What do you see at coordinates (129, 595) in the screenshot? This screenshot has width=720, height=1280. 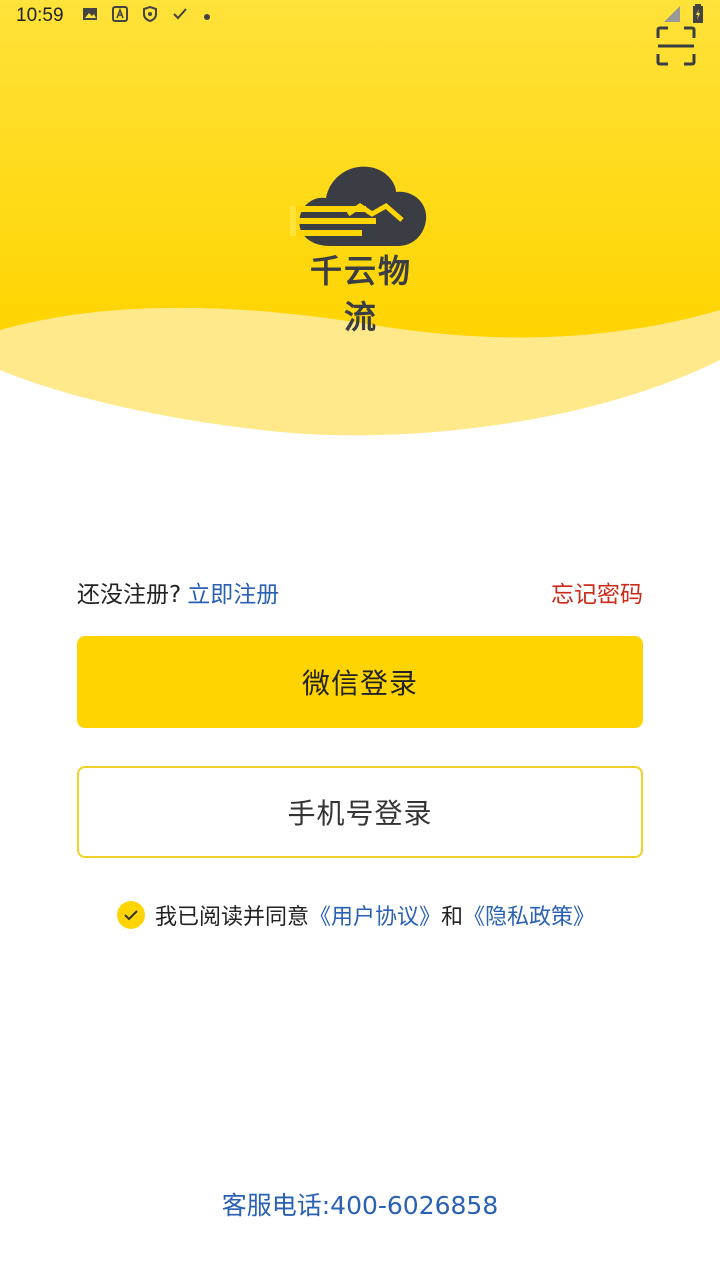 I see `register-prompt: 还没注册?` at bounding box center [129, 595].